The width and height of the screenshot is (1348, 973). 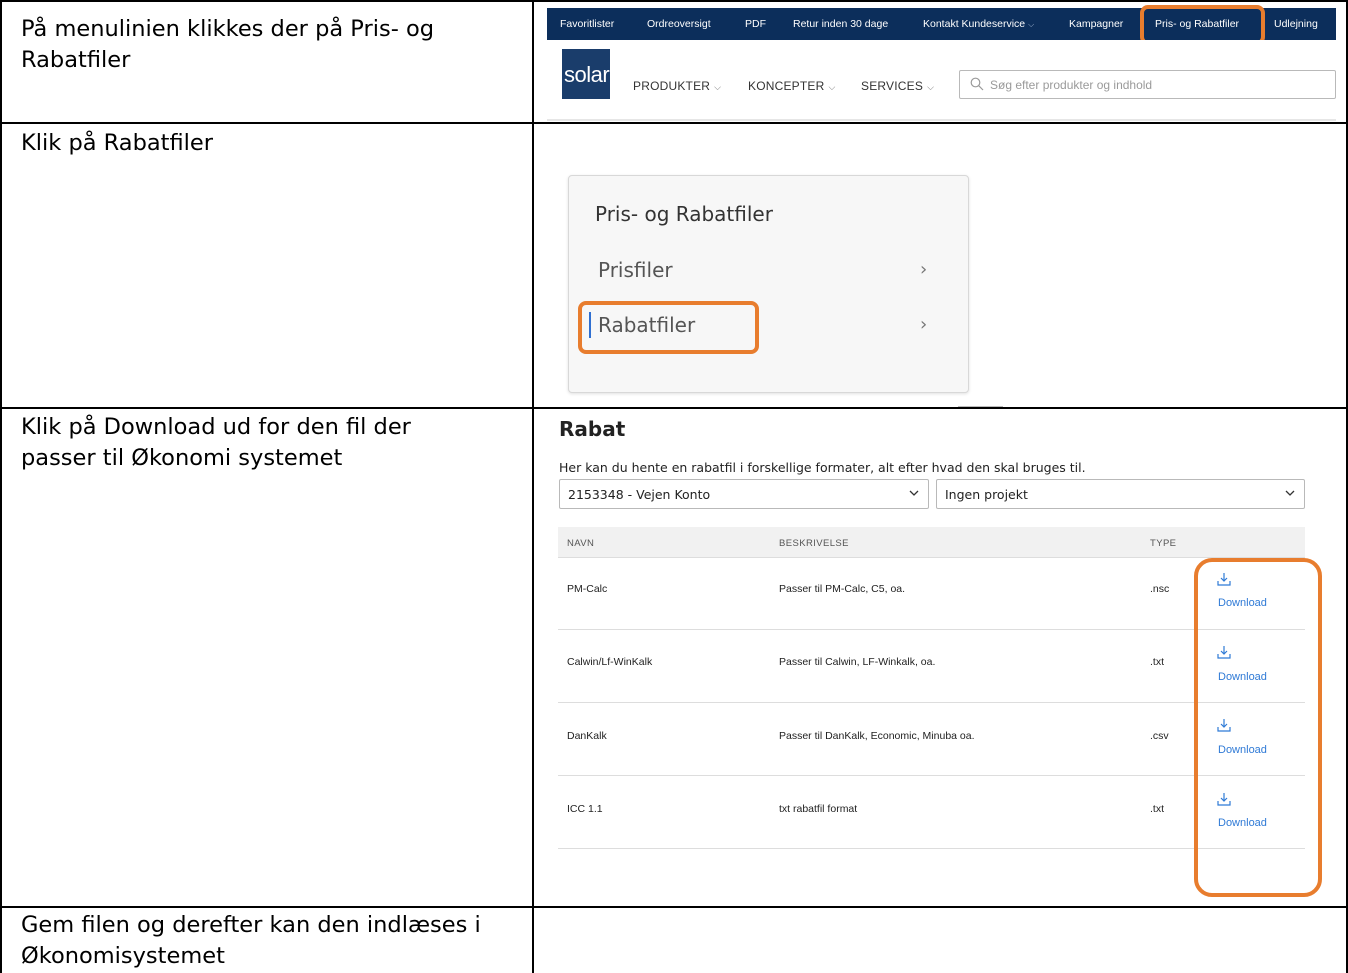 What do you see at coordinates (251, 925) in the screenshot?
I see `step-4-line-1: Gem filen og derefter kan den indlæses i` at bounding box center [251, 925].